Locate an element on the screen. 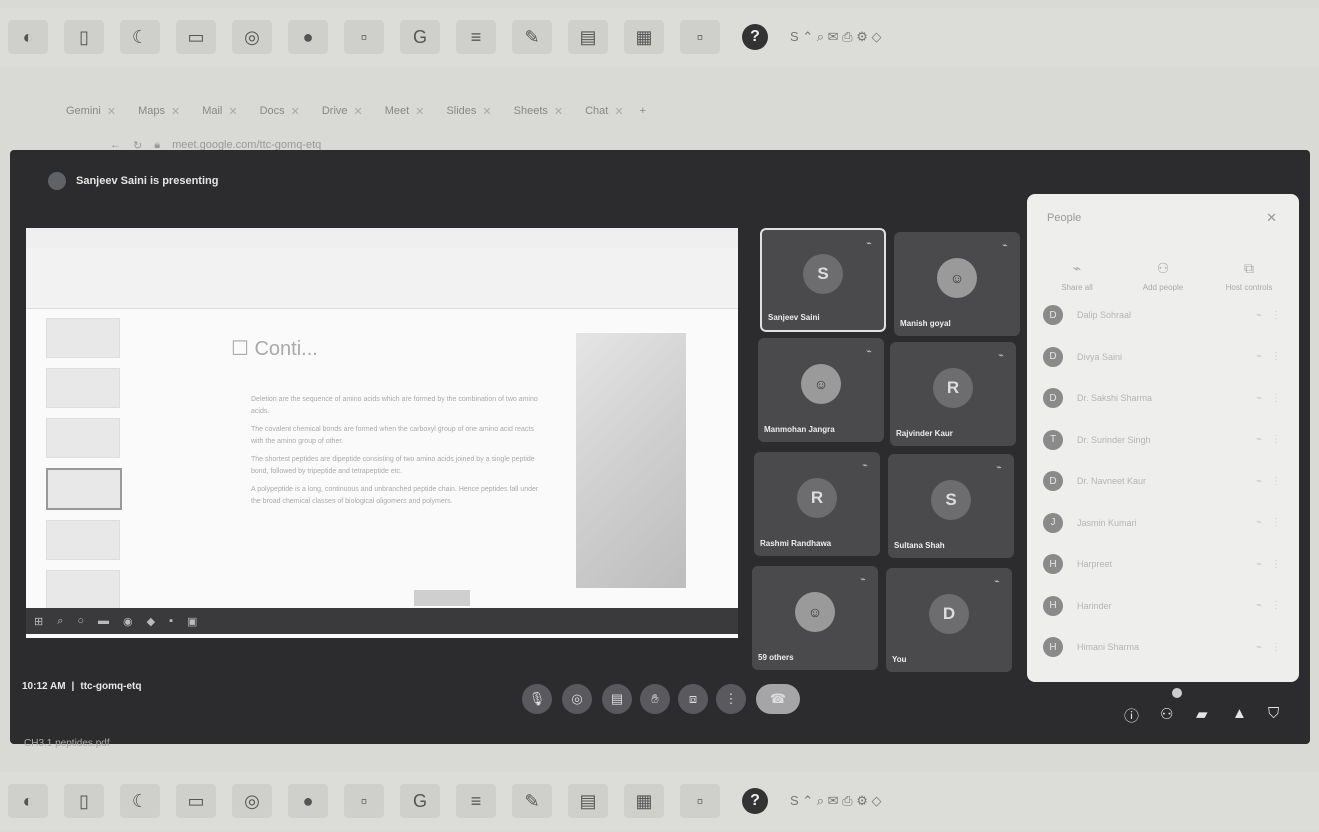 The height and width of the screenshot is (832, 1319). captions-button: ▤ is located at coordinates (617, 699).